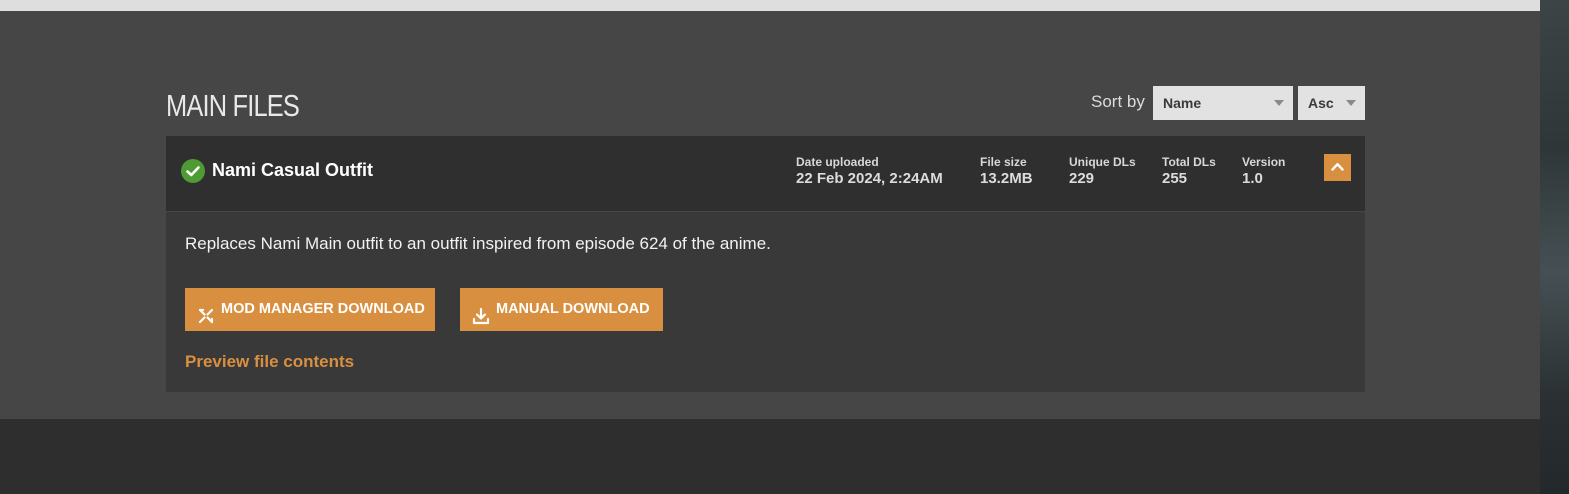  What do you see at coordinates (481, 321) in the screenshot?
I see `download-icon` at bounding box center [481, 321].